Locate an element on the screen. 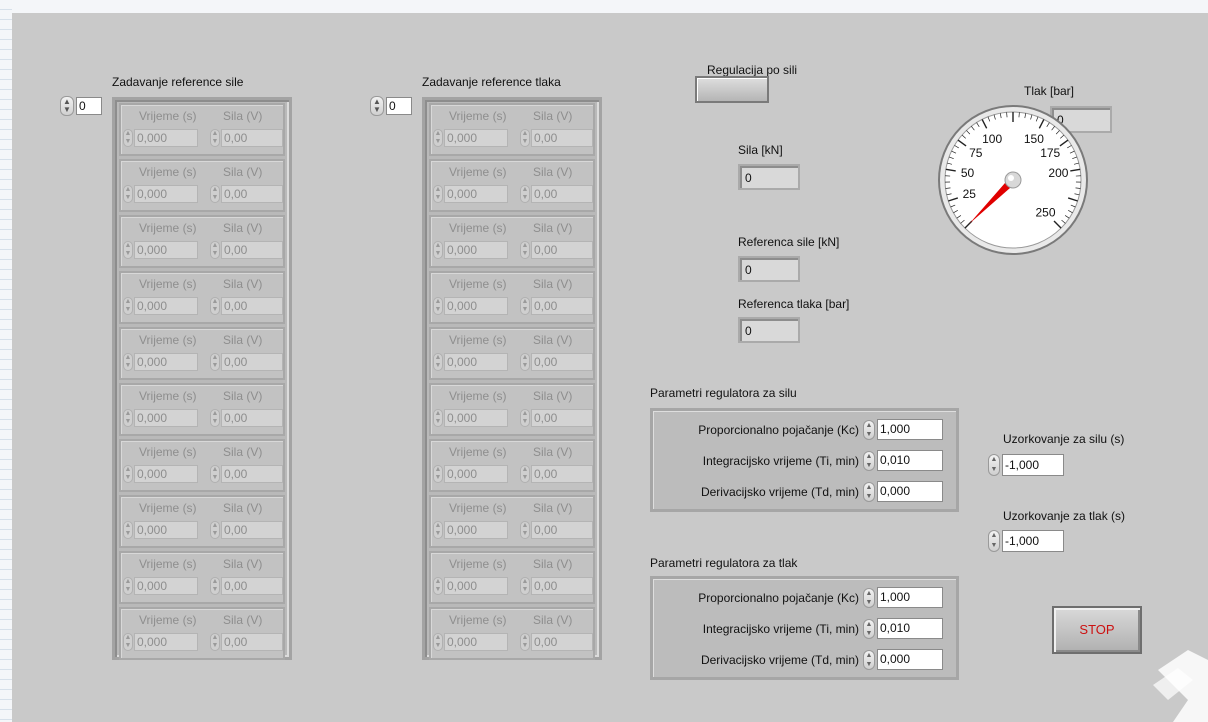  pid-sila-td-input: 0,000 is located at coordinates (910, 491).